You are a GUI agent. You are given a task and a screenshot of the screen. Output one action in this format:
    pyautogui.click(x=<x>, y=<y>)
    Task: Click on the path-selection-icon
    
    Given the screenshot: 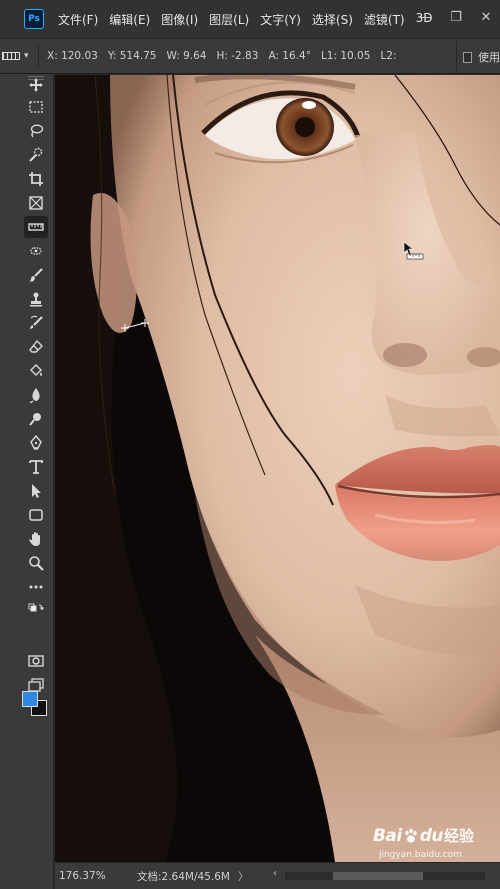 What is the action you would take?
    pyautogui.click(x=36, y=491)
    